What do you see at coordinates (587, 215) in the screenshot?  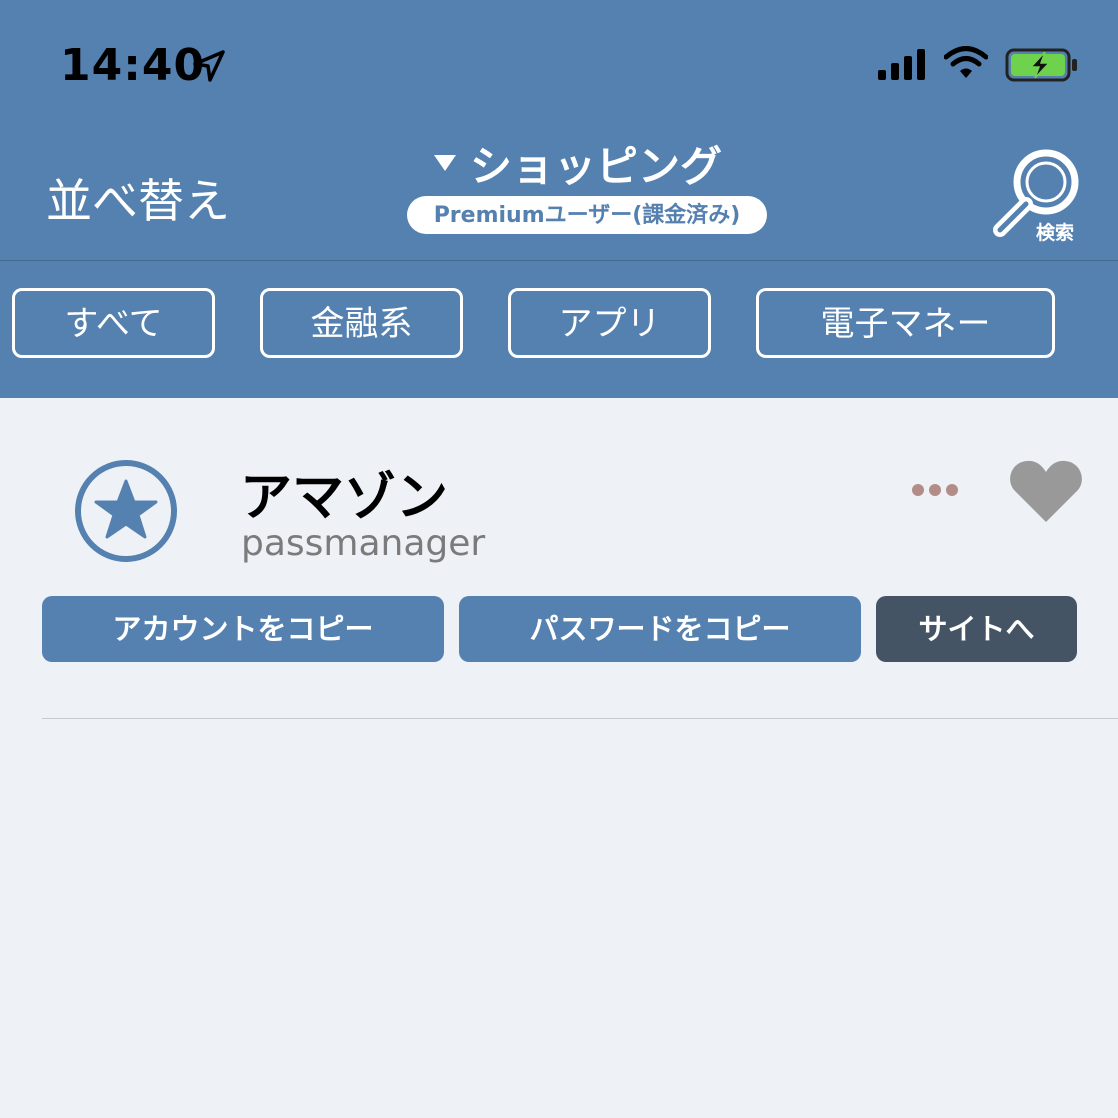 I see `premium-badge: Premiumユーザー(課金済み)` at bounding box center [587, 215].